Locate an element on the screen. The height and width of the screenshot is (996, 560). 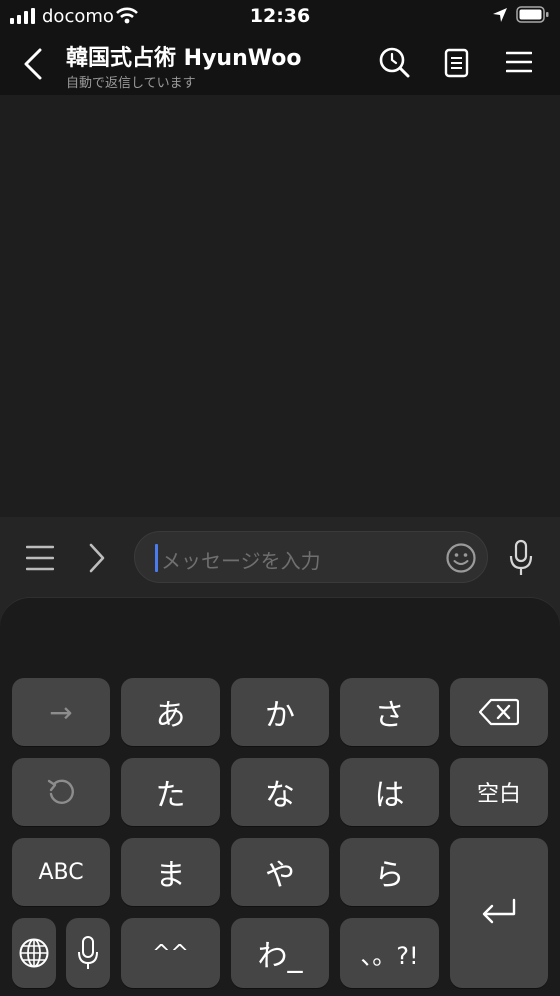
key-sa: さ is located at coordinates (389, 712).